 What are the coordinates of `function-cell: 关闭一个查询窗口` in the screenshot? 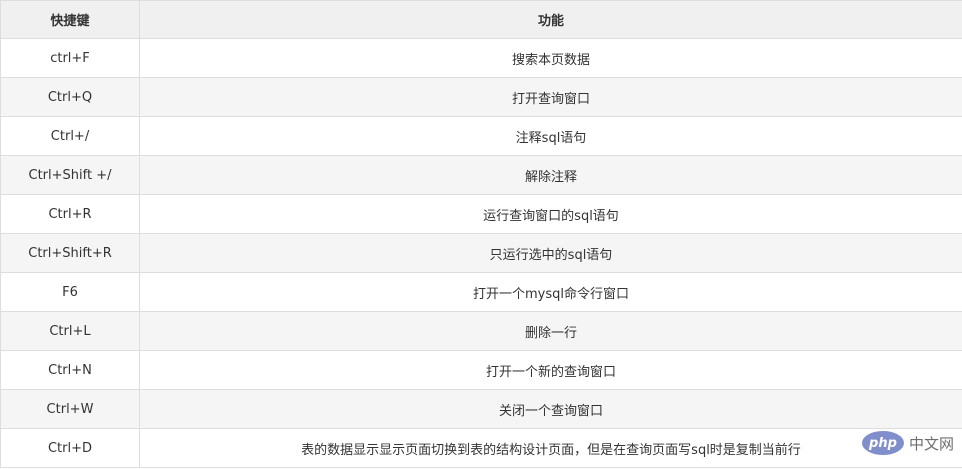 It's located at (550, 409).